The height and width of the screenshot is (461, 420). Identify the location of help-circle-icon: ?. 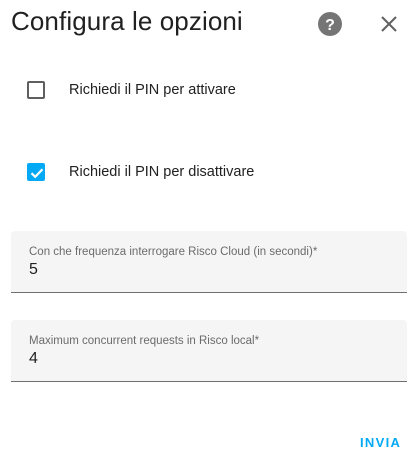
(330, 24).